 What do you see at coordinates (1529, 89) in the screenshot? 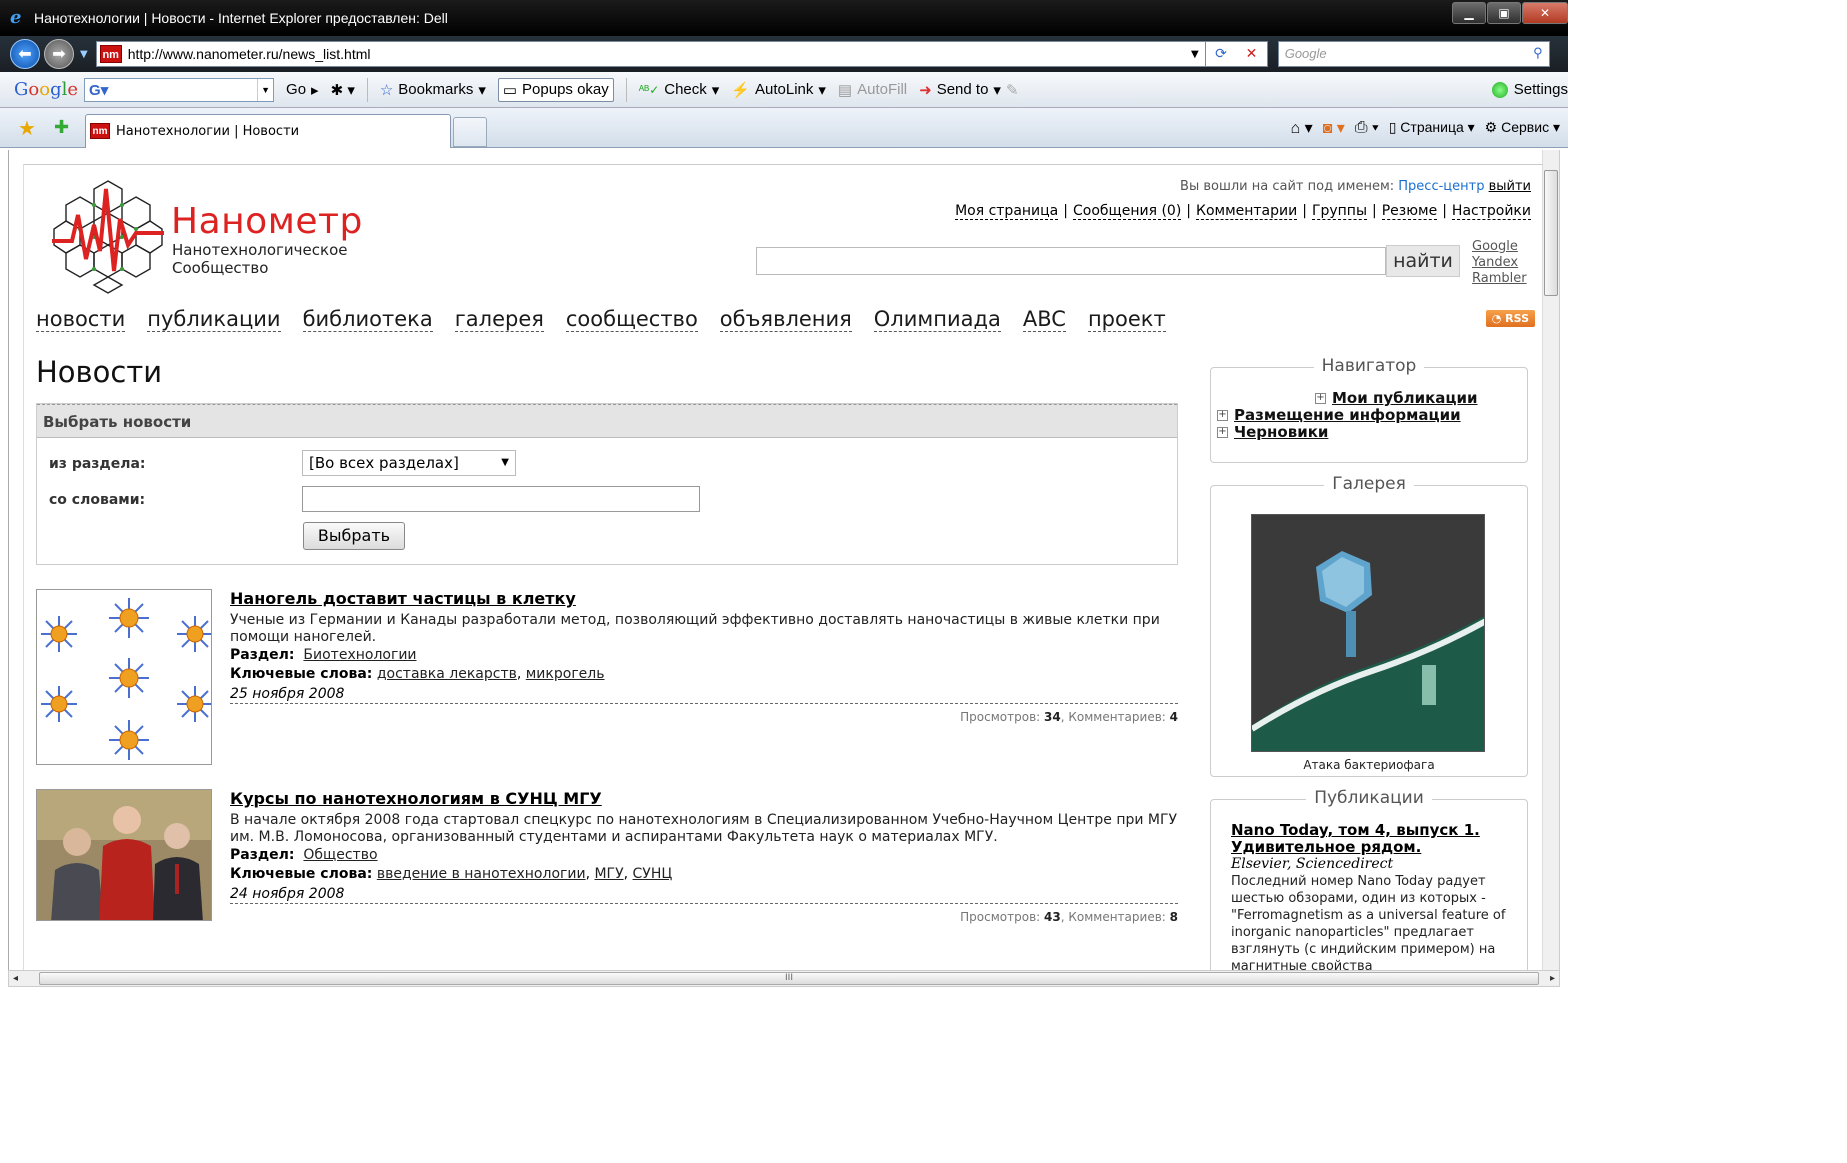
I see `settings-button: Settings` at bounding box center [1529, 89].